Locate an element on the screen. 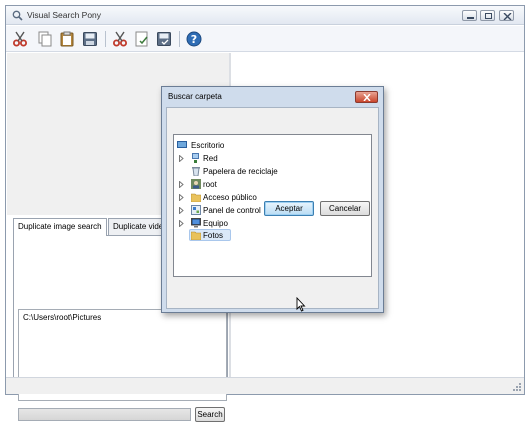 This screenshot has height=422, width=531. tree-item-label: Red is located at coordinates (210, 158).